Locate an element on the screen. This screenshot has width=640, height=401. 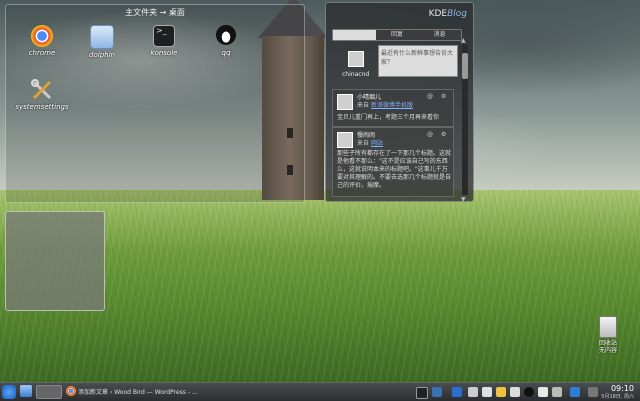
post-item: 小晴烟儿 来自 新浪微博手机版 @ ⚙ 宝贝儿重门再上，考题三个月再来看你 is located at coordinates (393, 108).